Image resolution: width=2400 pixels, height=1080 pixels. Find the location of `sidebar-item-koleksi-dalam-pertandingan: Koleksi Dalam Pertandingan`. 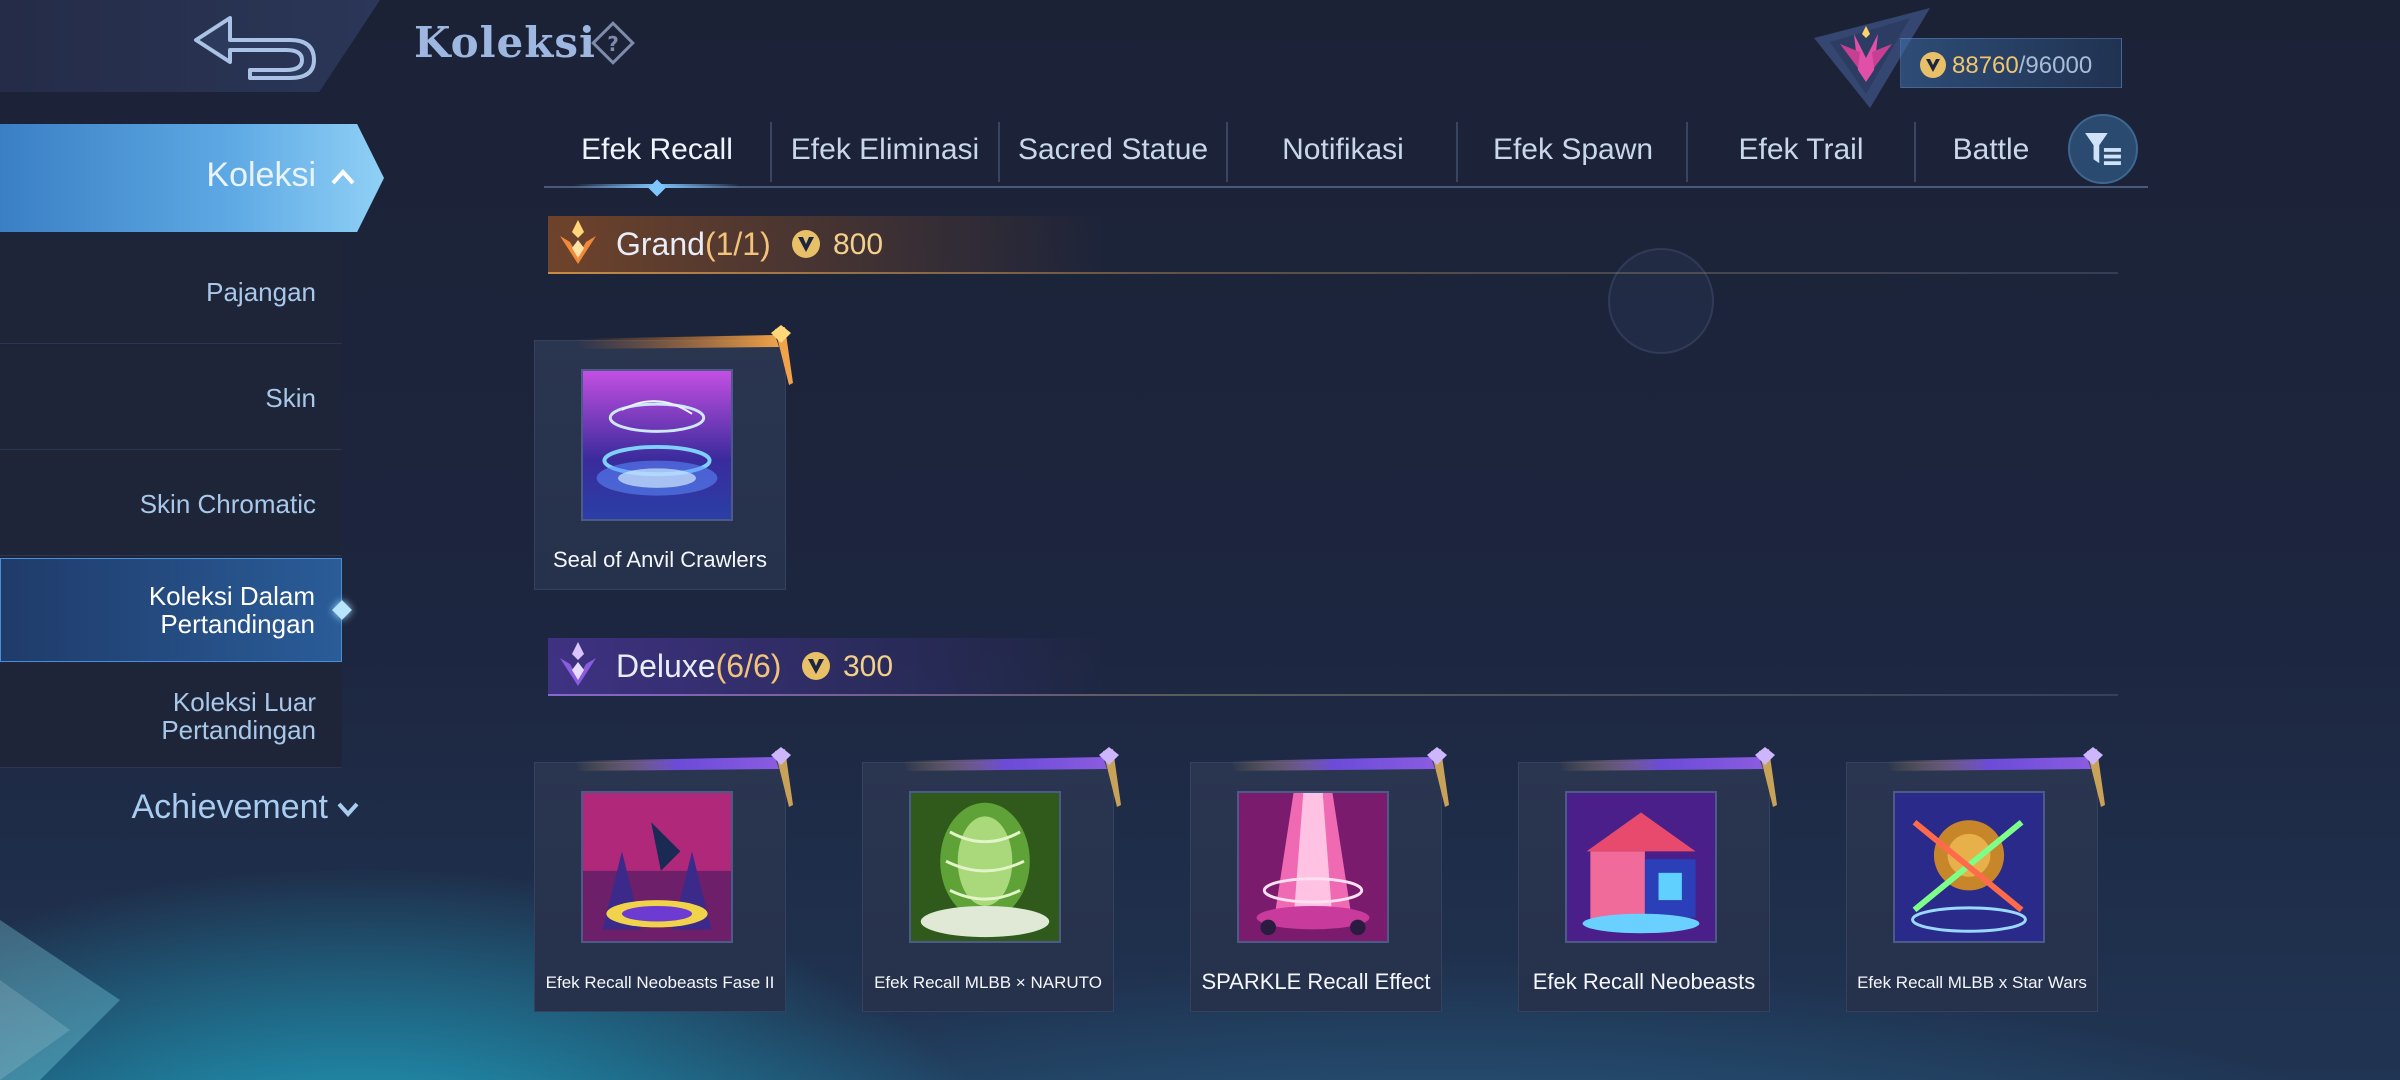

sidebar-item-koleksi-dalam-pertandingan: Koleksi Dalam Pertandingan is located at coordinates (176, 610).